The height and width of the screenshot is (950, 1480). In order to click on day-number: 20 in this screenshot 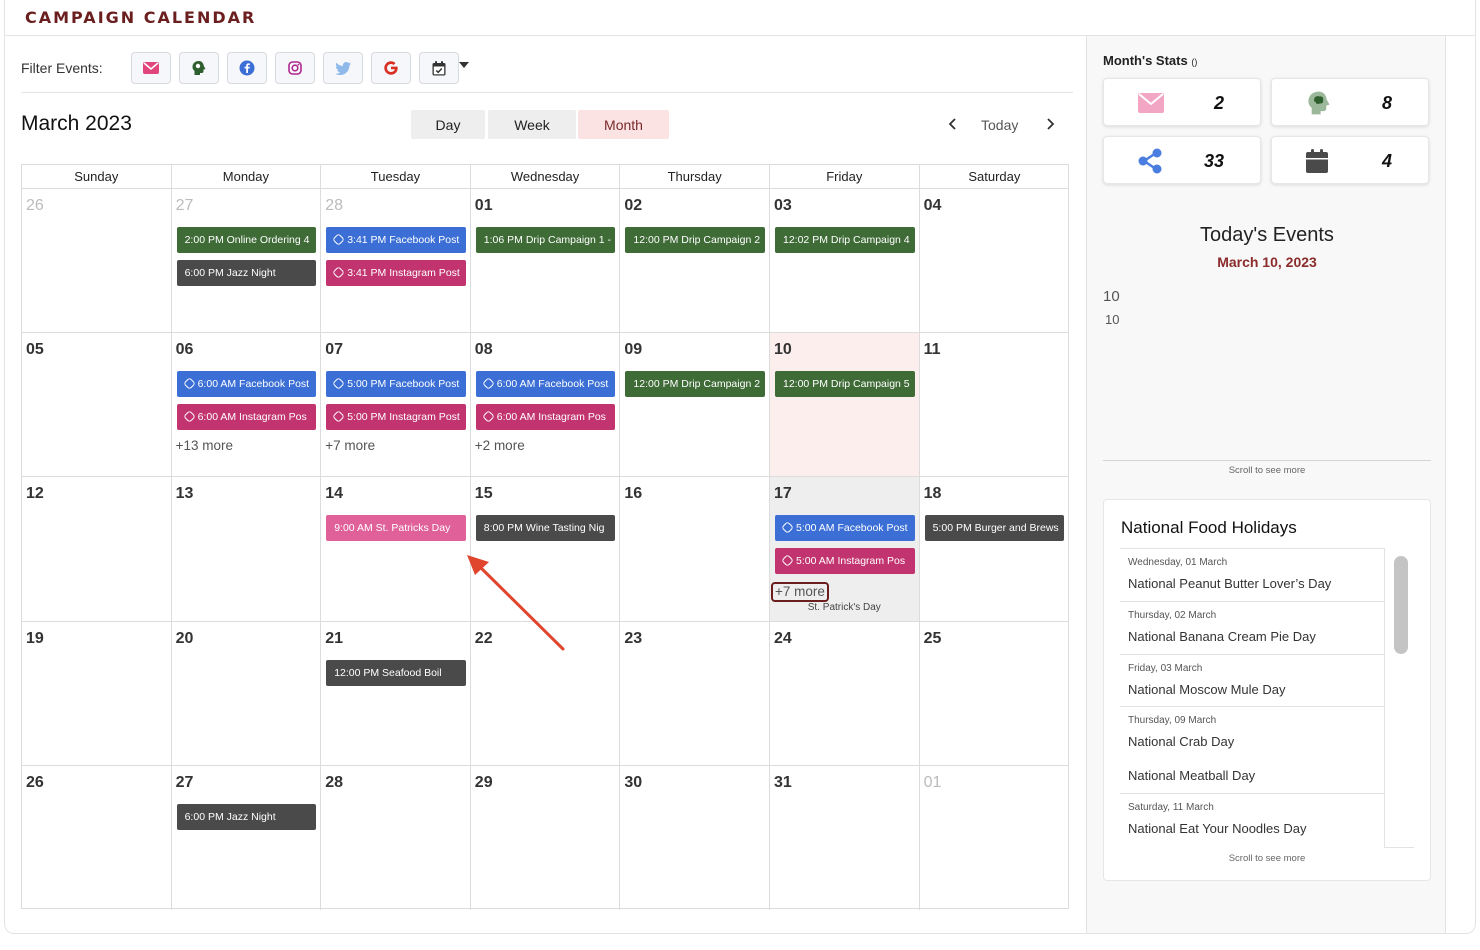, I will do `click(185, 639)`.